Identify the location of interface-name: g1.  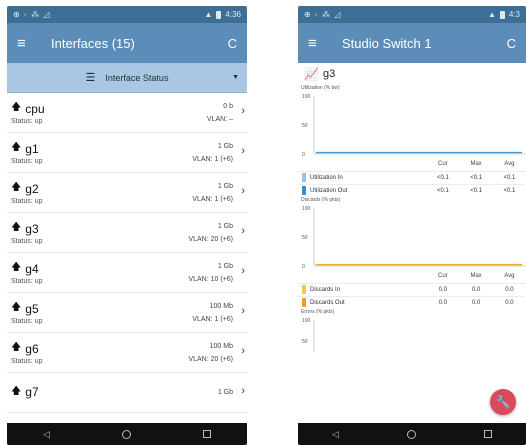
(32, 148).